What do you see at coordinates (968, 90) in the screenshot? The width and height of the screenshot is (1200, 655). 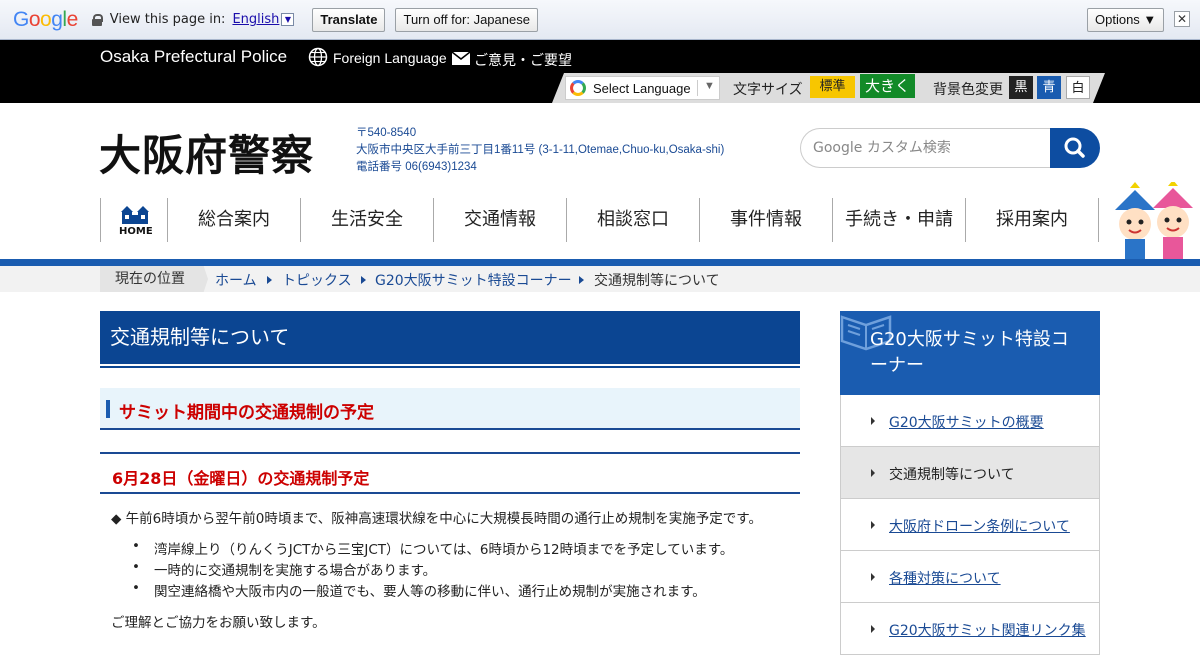 I see `bg-color-label: 背景色変更` at bounding box center [968, 90].